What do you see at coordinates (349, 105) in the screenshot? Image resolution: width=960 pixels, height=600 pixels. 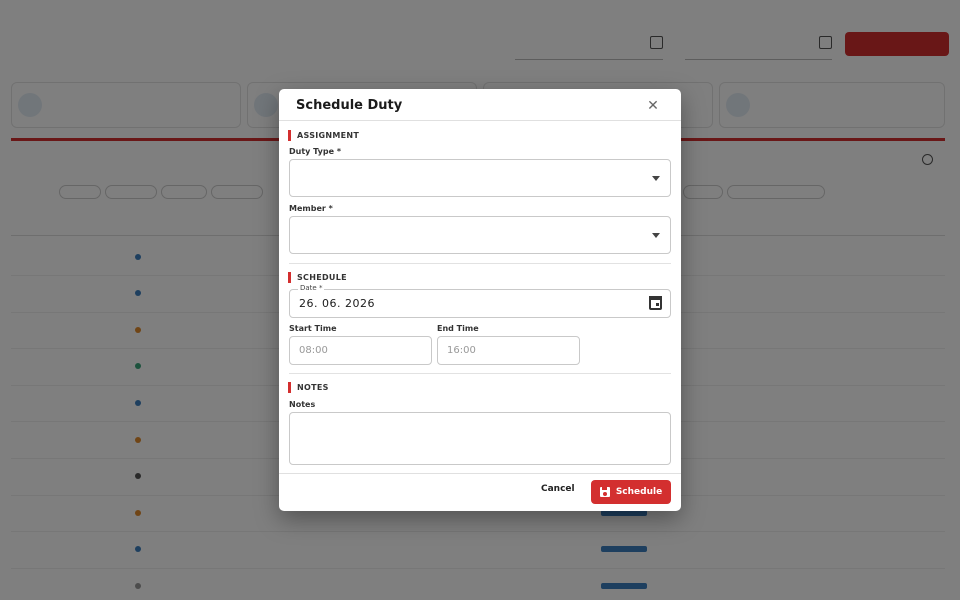 I see `dialog-title: Schedule Duty` at bounding box center [349, 105].